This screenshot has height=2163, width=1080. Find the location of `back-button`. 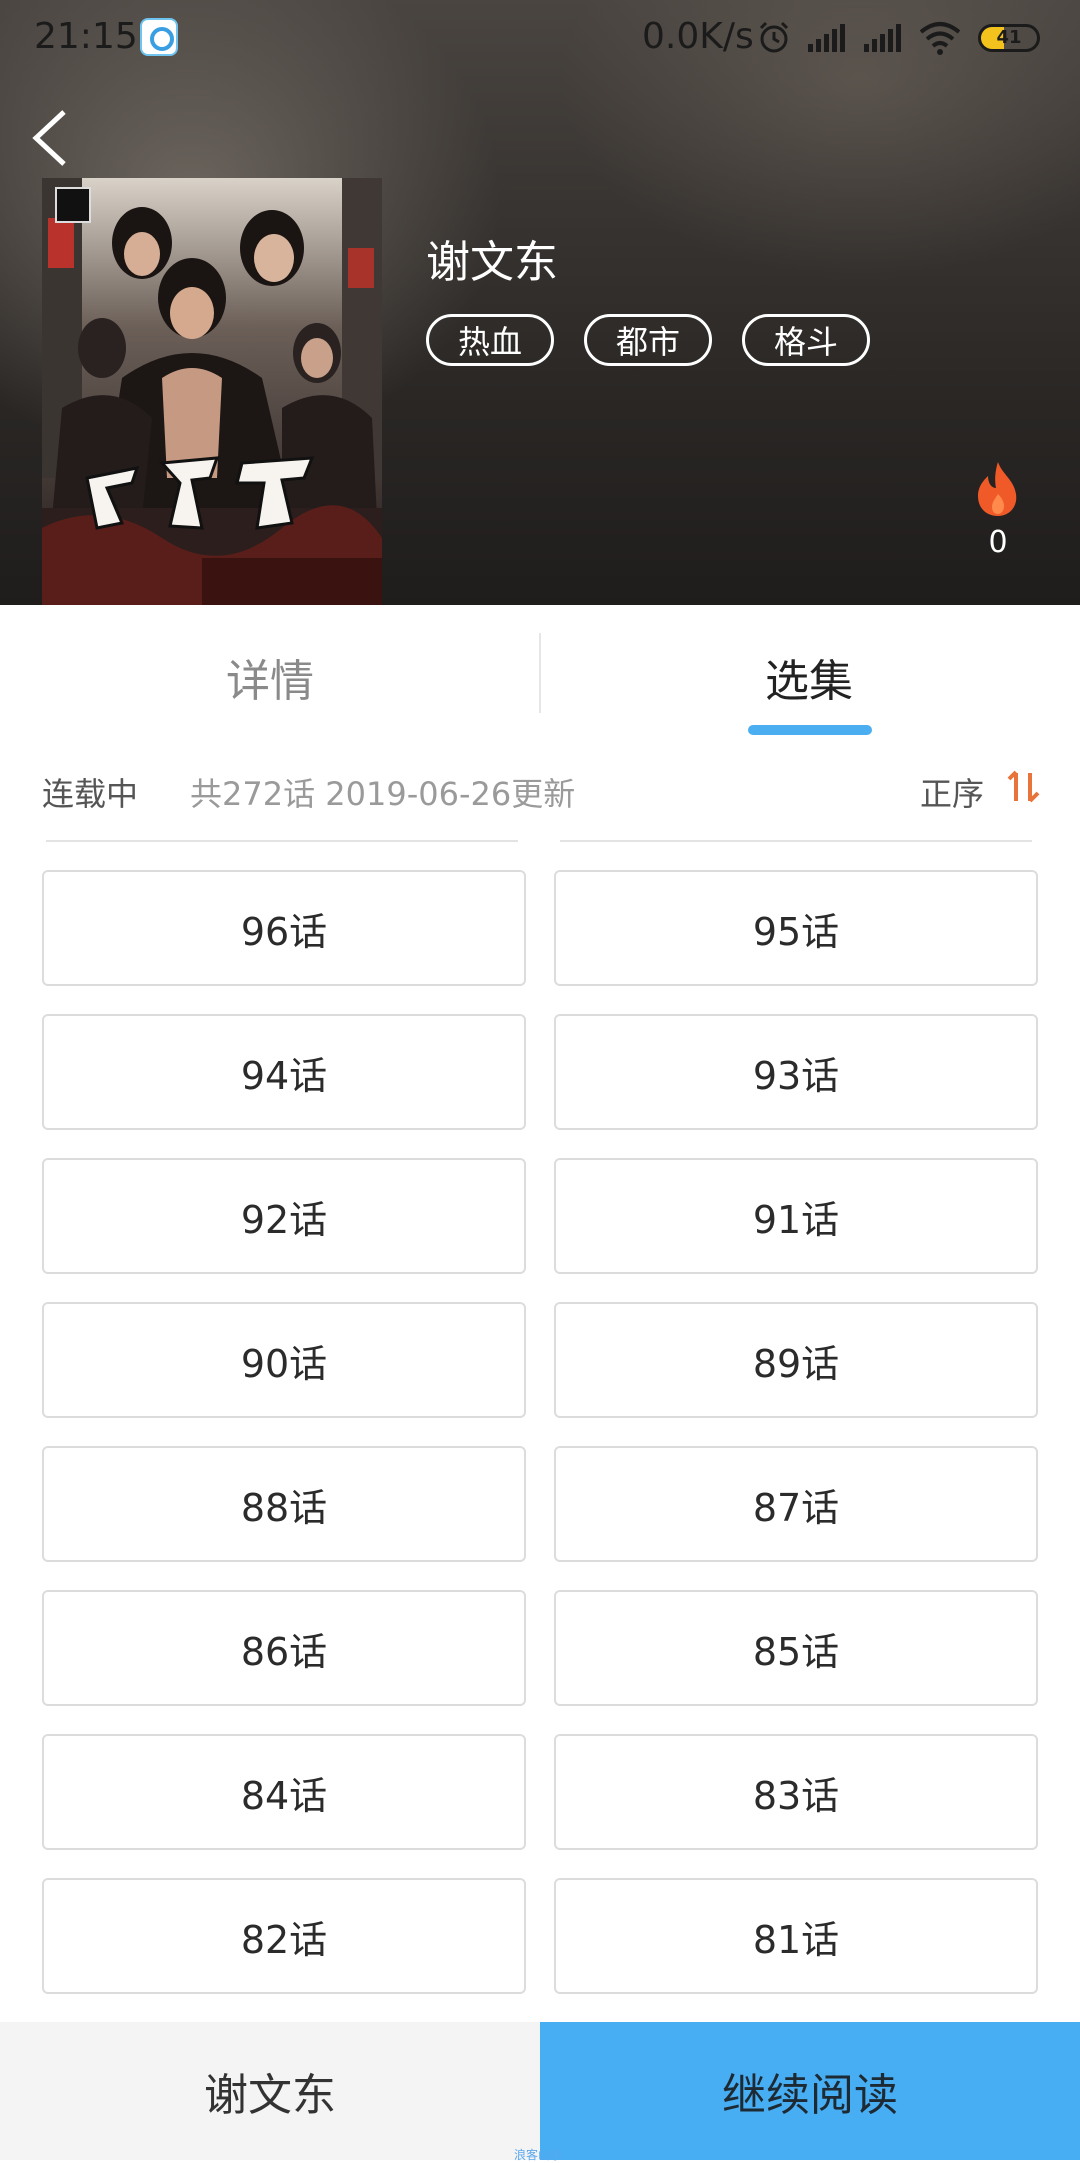

back-button is located at coordinates (53, 138).